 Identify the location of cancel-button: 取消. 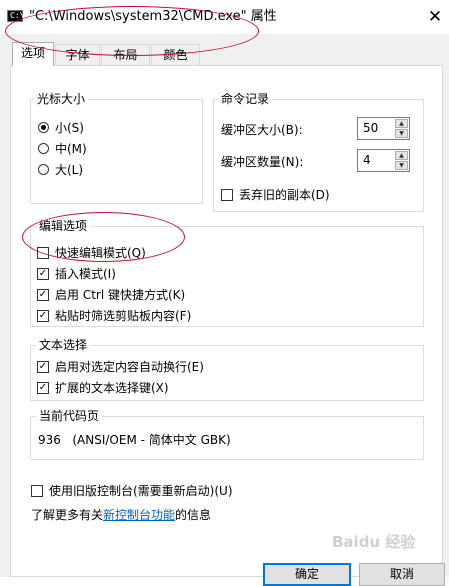
(402, 574).